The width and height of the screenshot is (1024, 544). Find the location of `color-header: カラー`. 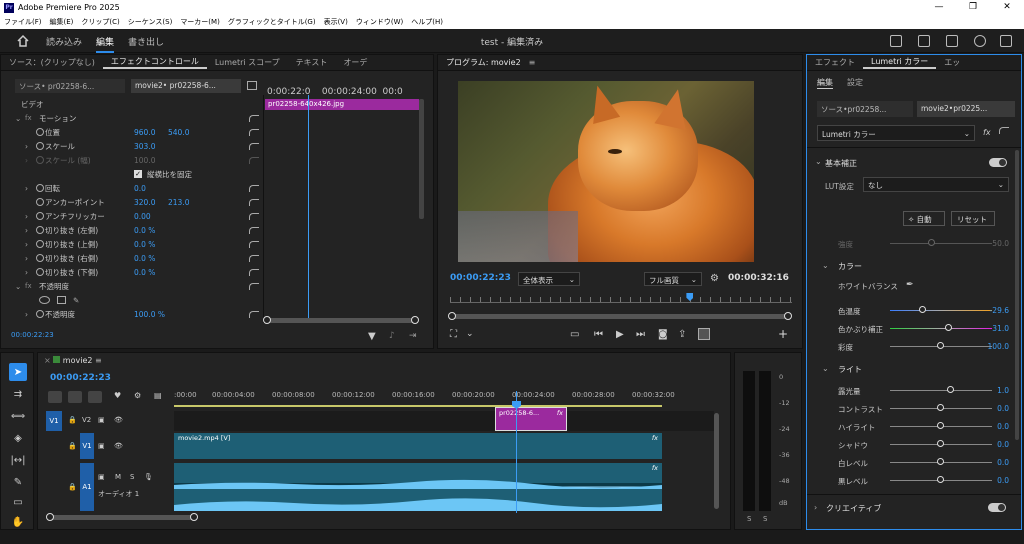

color-header: カラー is located at coordinates (850, 266).